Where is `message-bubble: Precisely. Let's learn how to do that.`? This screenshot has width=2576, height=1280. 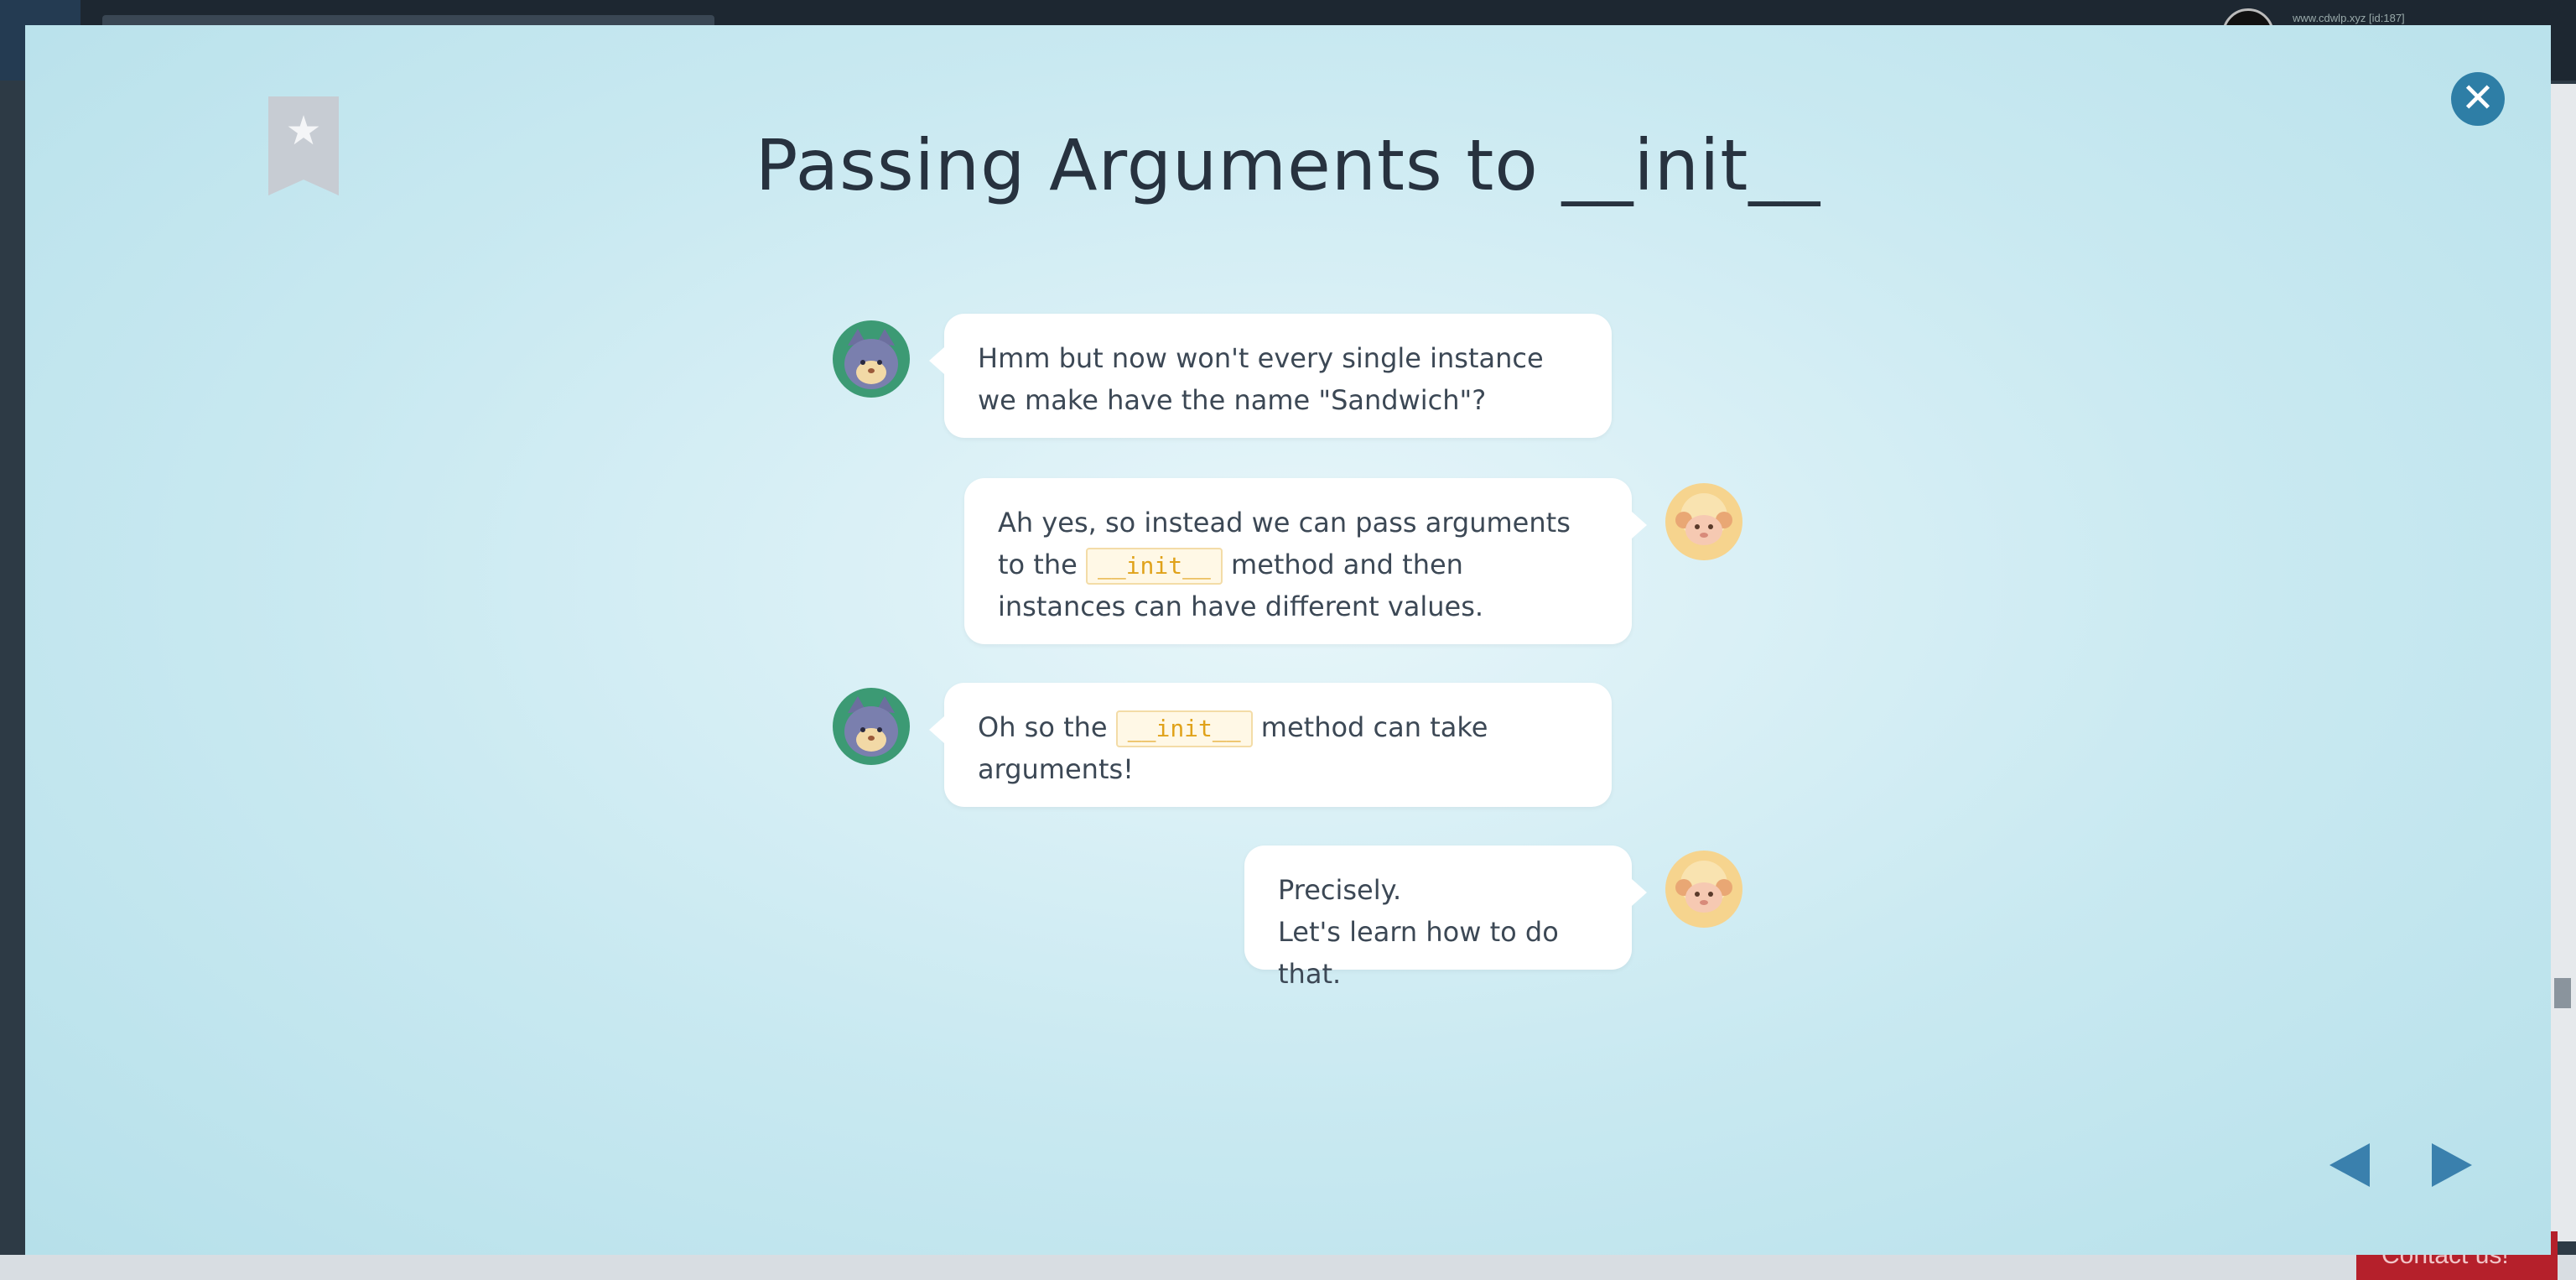
message-bubble: Precisely. Let's learn how to do that. is located at coordinates (1445, 918).